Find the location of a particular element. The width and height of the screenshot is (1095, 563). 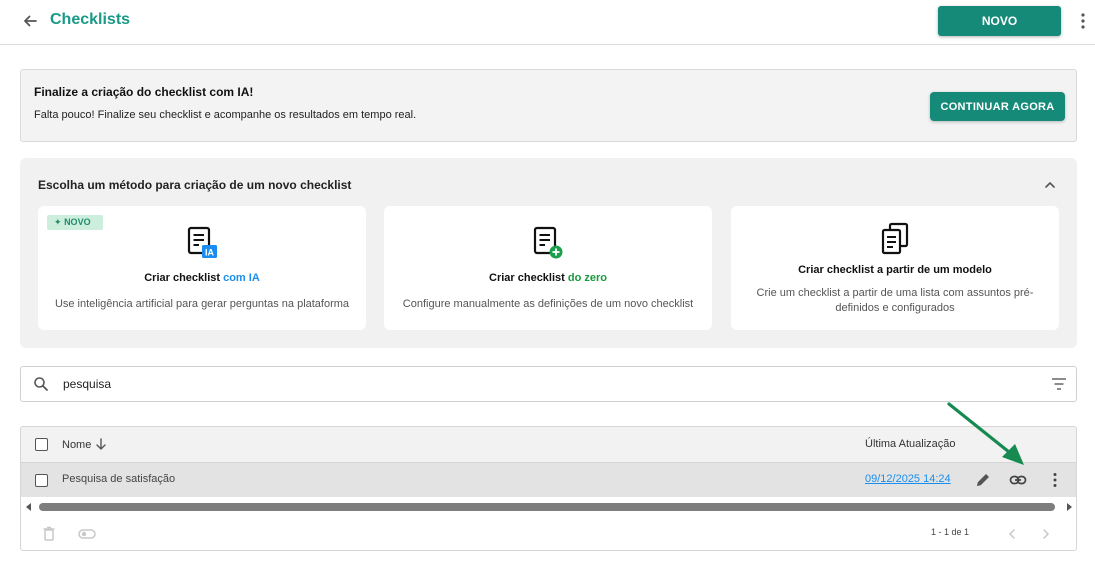

row-checkbox is located at coordinates (41, 480).